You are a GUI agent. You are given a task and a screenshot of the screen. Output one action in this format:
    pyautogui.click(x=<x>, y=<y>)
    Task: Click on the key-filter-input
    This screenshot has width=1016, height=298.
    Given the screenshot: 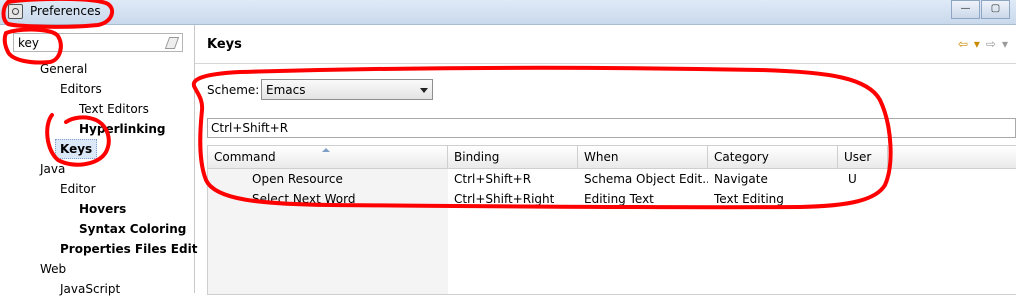 What is the action you would take?
    pyautogui.click(x=511, y=128)
    